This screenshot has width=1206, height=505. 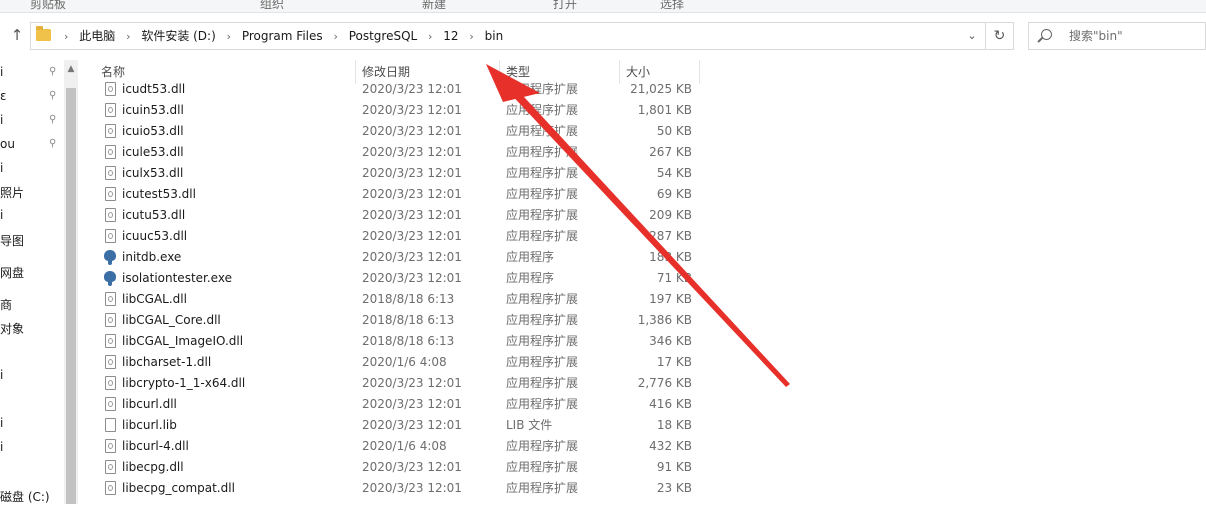 What do you see at coordinates (153, 152) in the screenshot?
I see `file-name: icule53.dll` at bounding box center [153, 152].